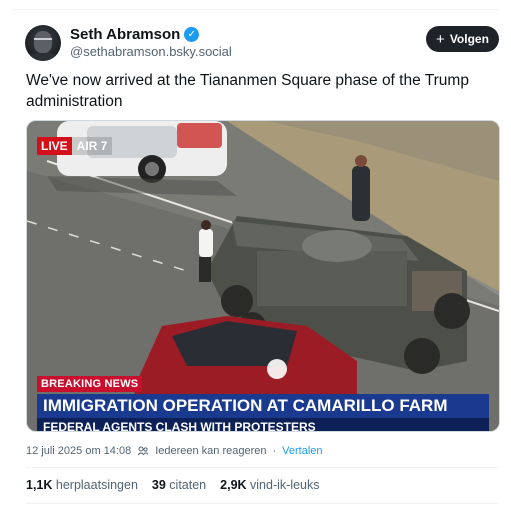 The image size is (511, 512). I want to click on likes-label: vind-ik-leuks, so click(285, 485).